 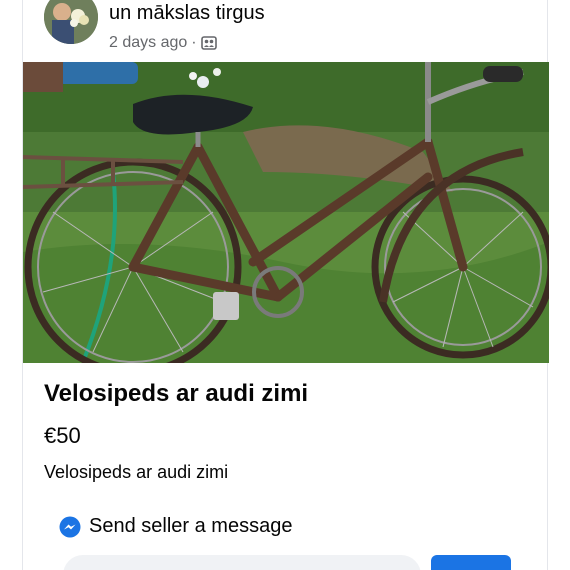 What do you see at coordinates (70, 526) in the screenshot?
I see `messenger-icon` at bounding box center [70, 526].